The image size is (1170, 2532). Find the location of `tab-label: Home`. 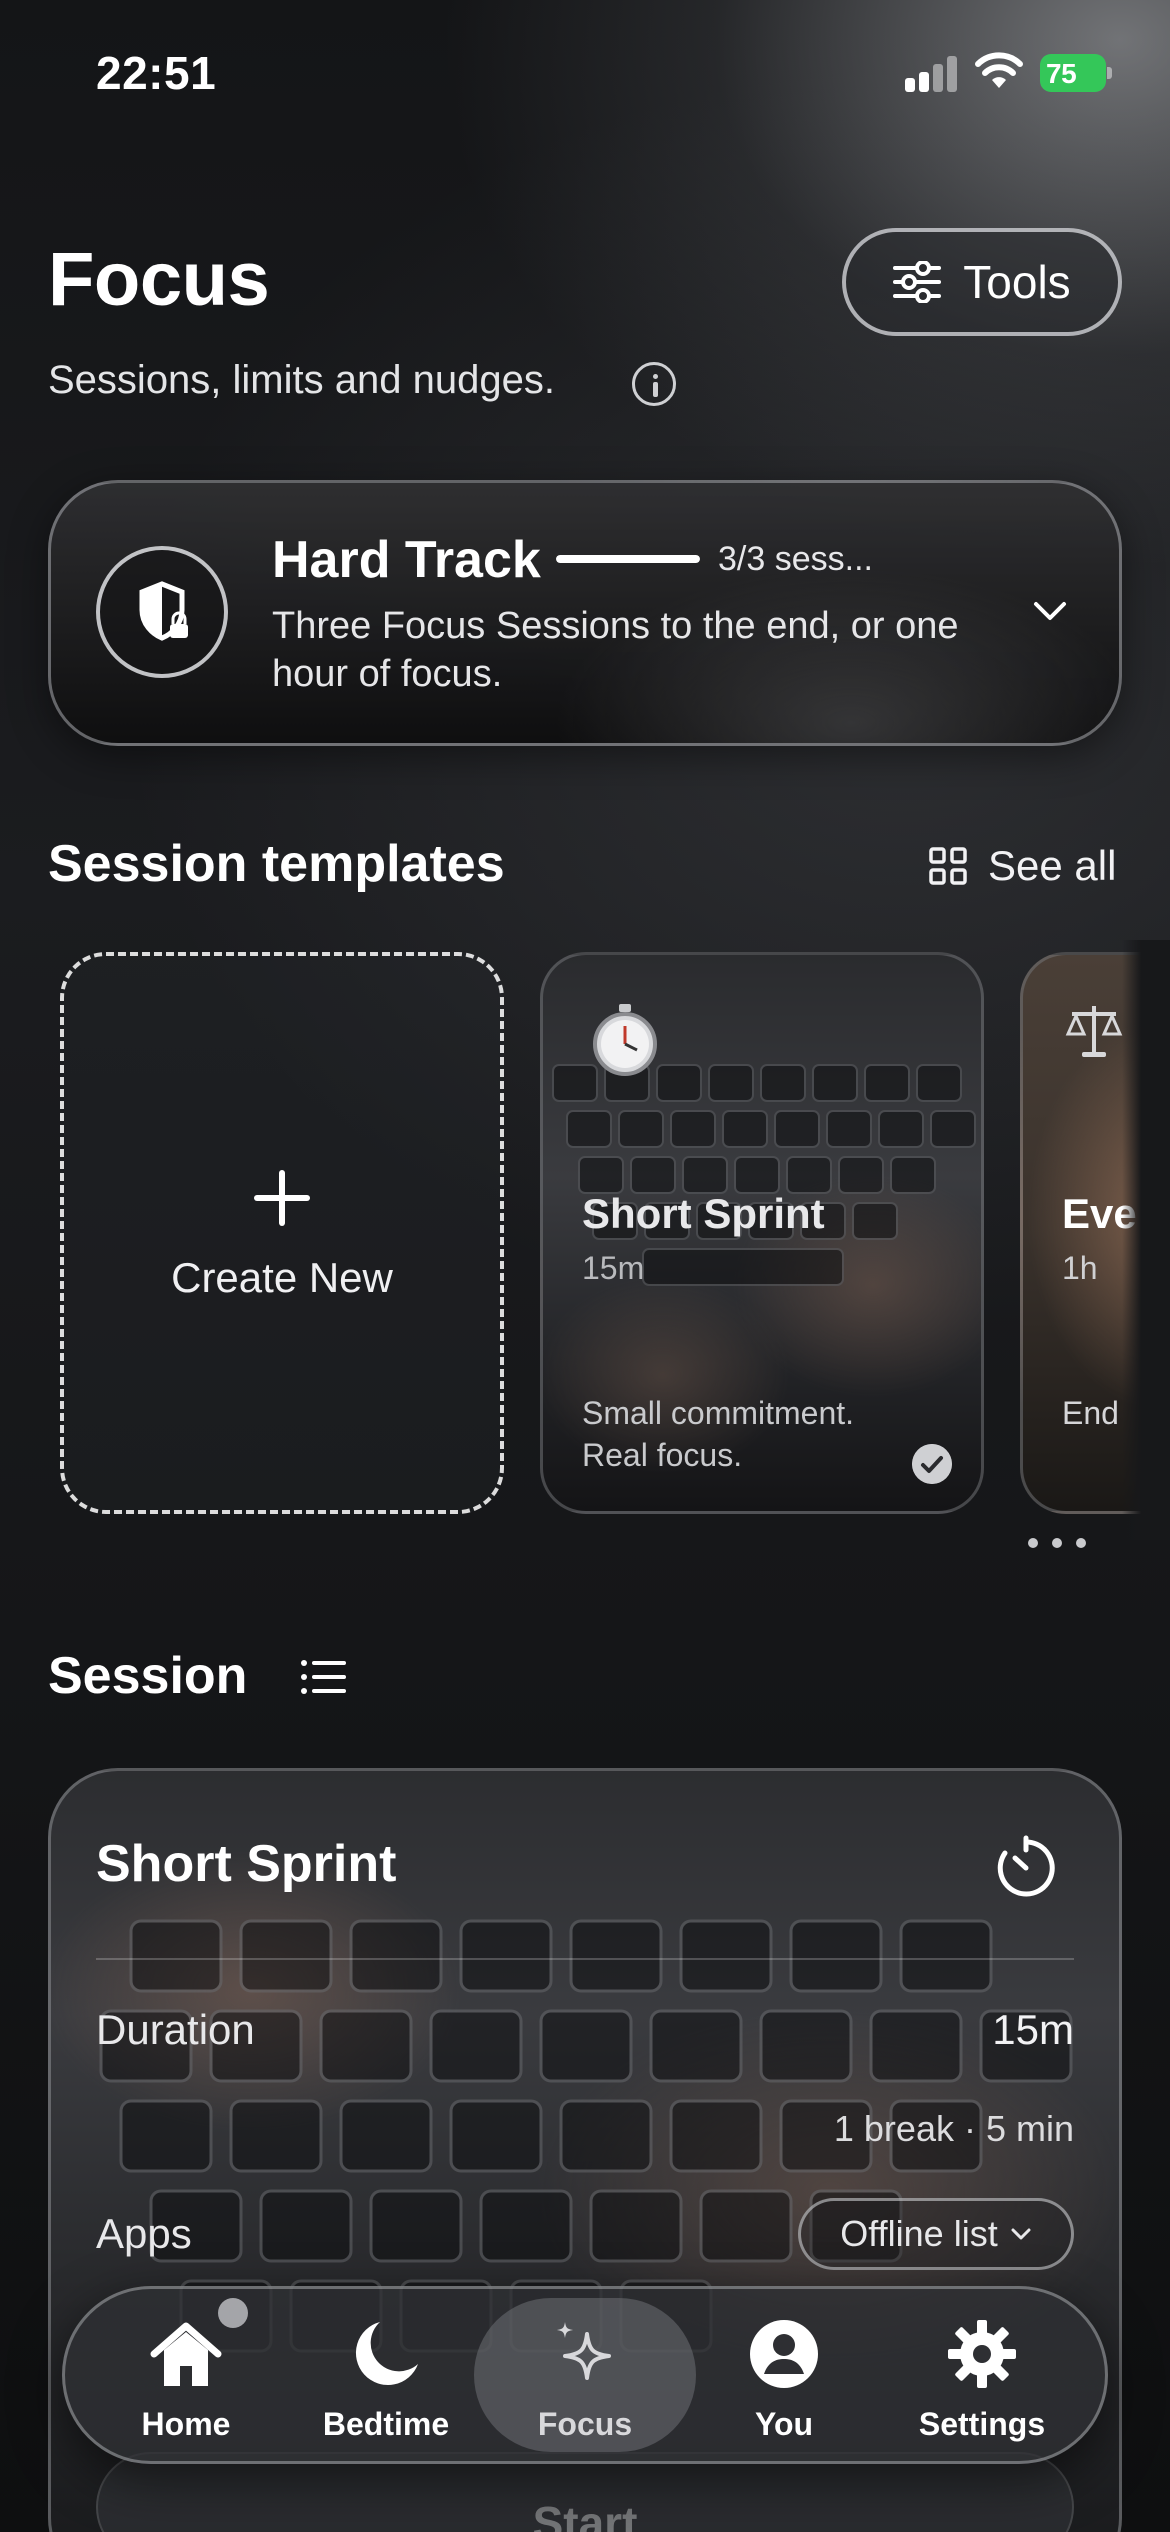

tab-label: Home is located at coordinates (186, 2424).